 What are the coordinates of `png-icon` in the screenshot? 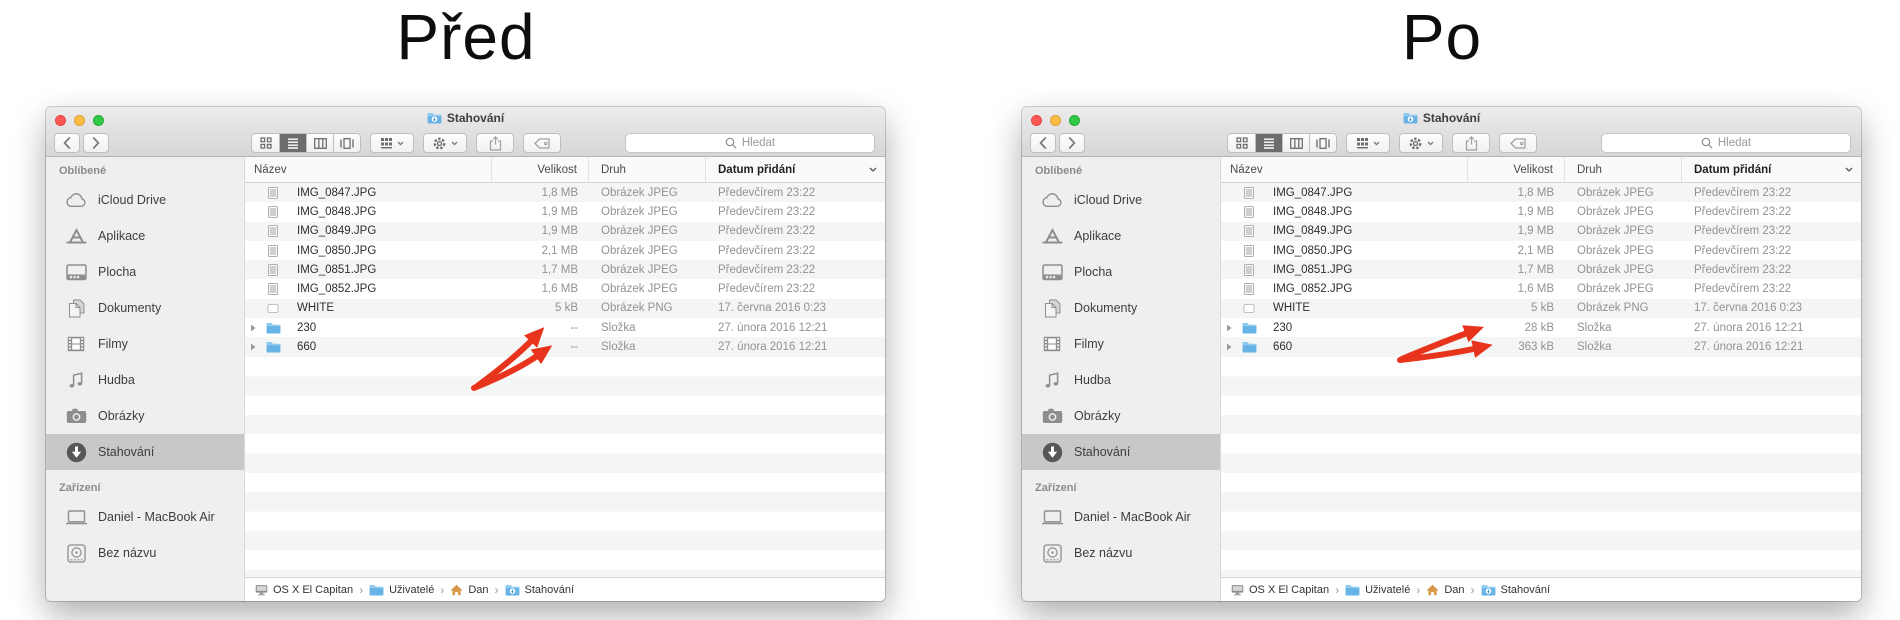 It's located at (1250, 308).